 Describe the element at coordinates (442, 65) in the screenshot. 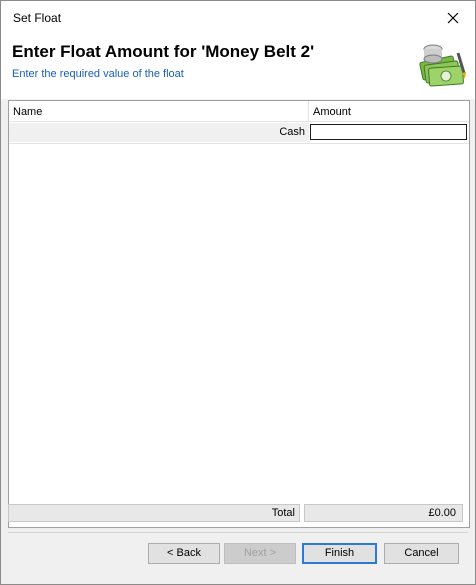

I see `money-stack-icon` at that location.